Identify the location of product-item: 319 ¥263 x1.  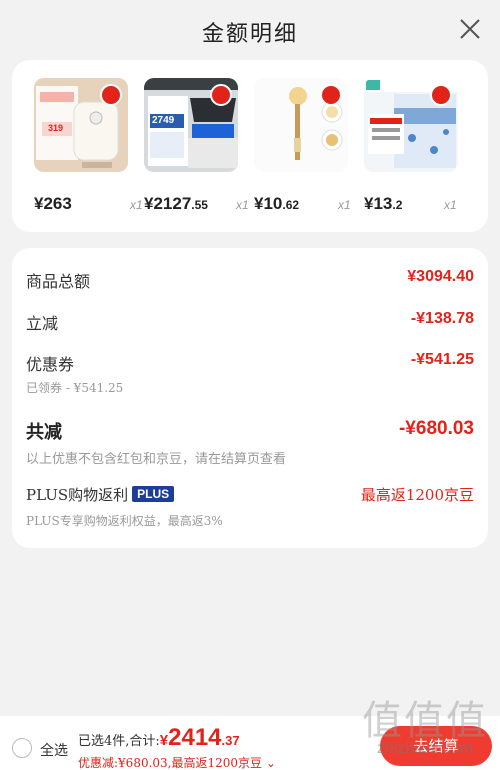
(88, 145).